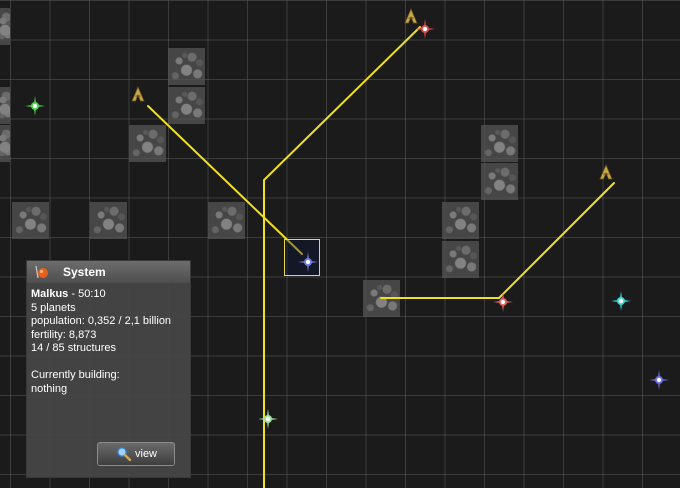 The image size is (680, 488). Describe the element at coordinates (108, 272) in the screenshot. I see `panel-header: System` at that location.